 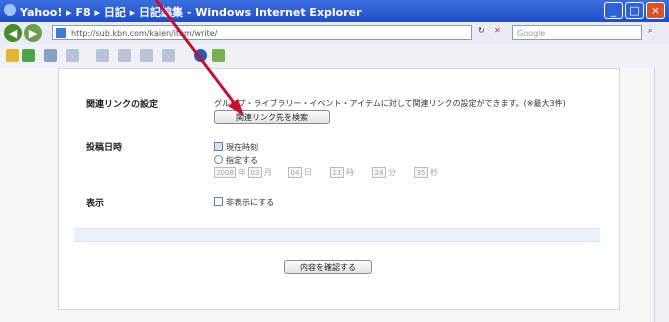 I want to click on annotation-arrow, so click(x=199, y=58).